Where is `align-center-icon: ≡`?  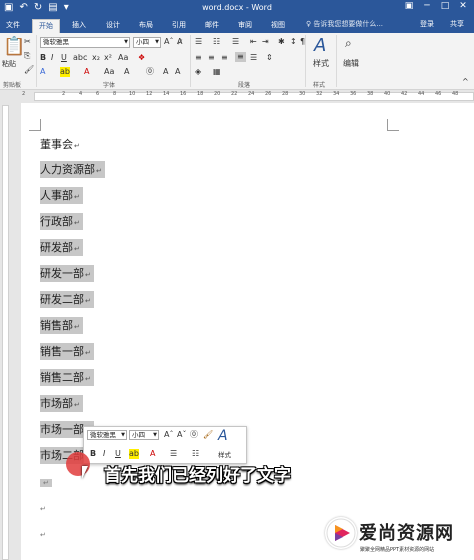
align-center-icon: ≡ is located at coordinates (211, 58).